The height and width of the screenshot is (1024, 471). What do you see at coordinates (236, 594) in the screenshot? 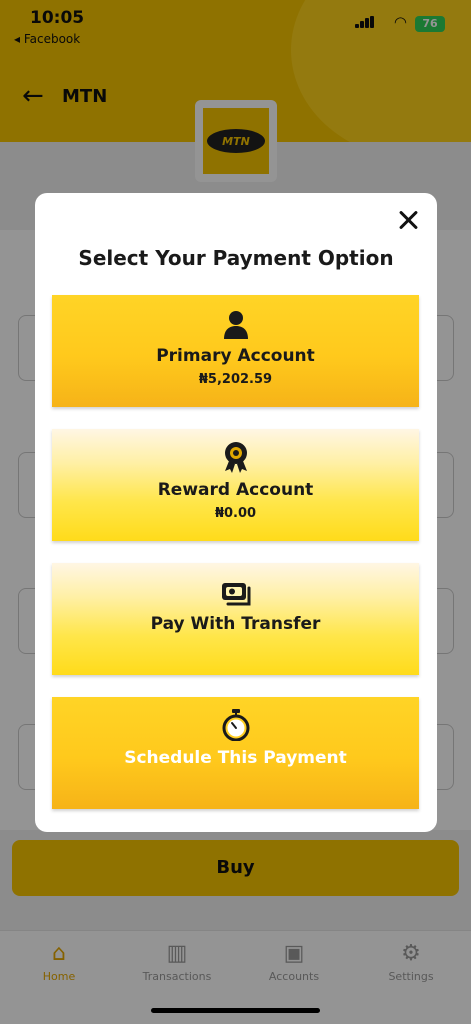
I see `cash-transfer-icon` at bounding box center [236, 594].